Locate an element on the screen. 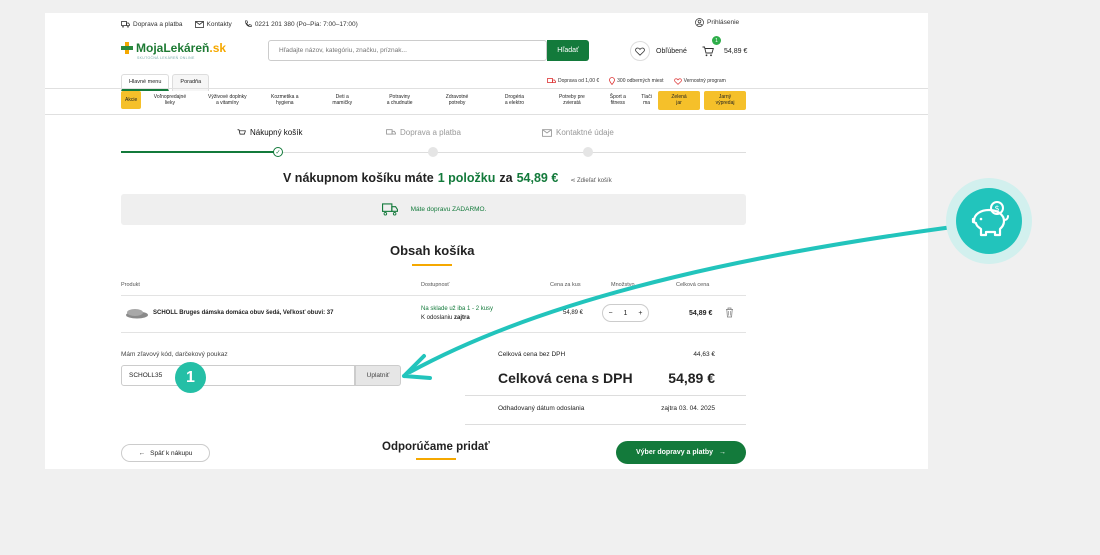  phone-label: 0221 201 380 (Po–Pia: 7:00–17:00) is located at coordinates (306, 24).